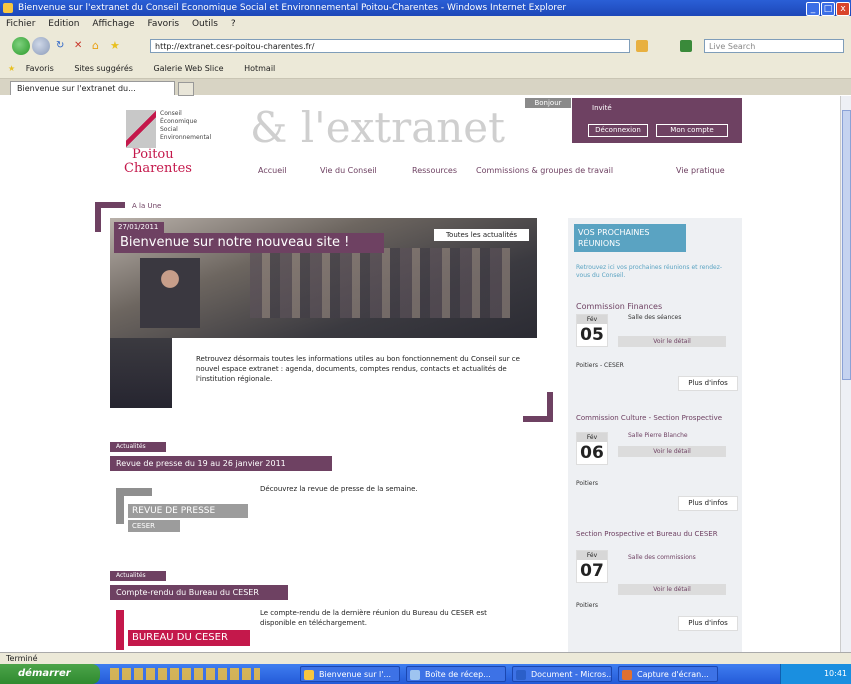  I want to click on login-user: Invité, so click(602, 108).